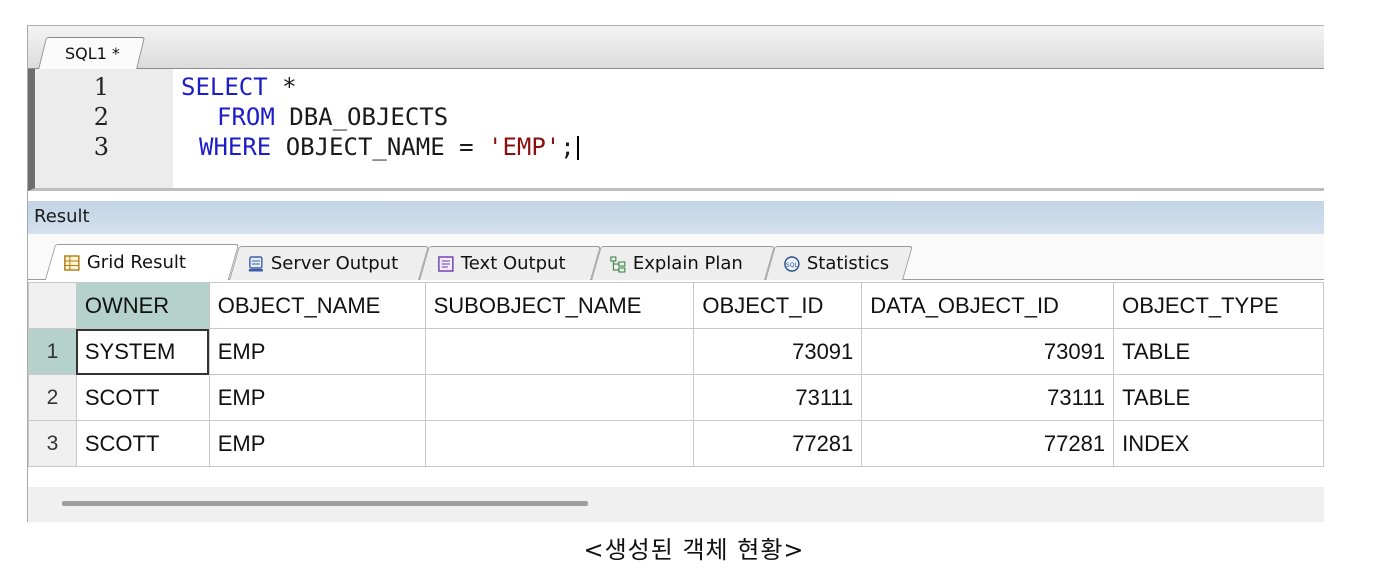 The image size is (1388, 587). I want to click on tab-statistics: SQL Statistics, so click(839, 263).